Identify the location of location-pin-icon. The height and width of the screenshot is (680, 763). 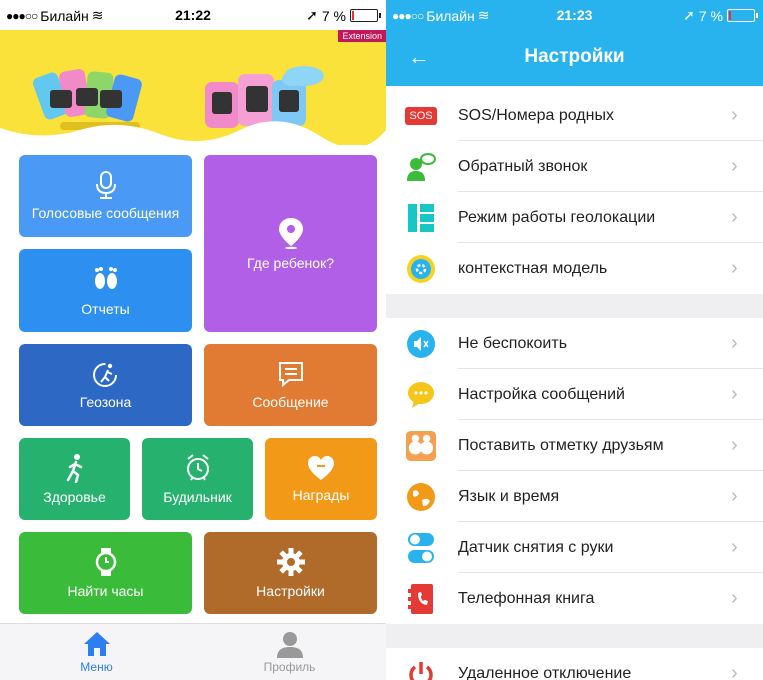
(291, 233).